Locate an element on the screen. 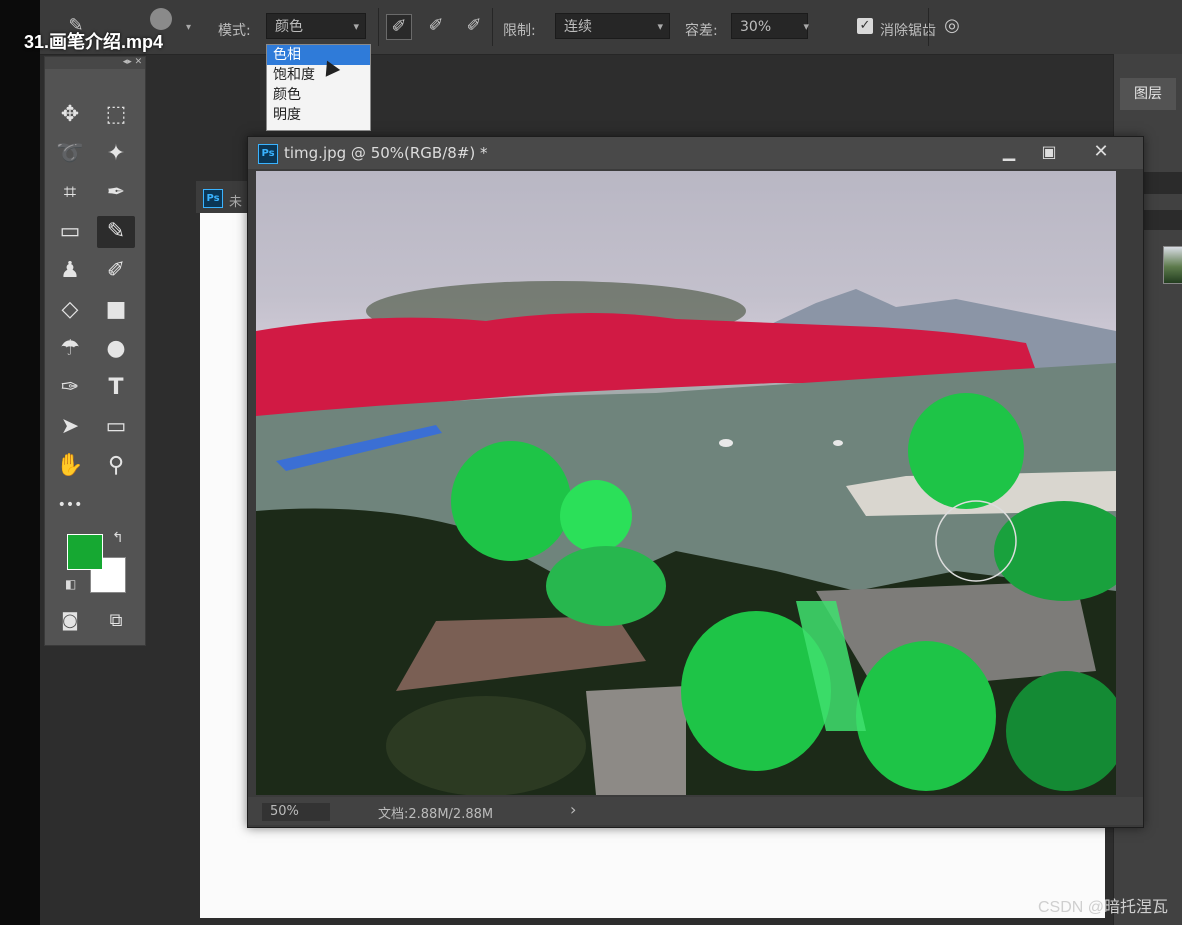  shape-tool-icon: ▭ is located at coordinates (116, 427).